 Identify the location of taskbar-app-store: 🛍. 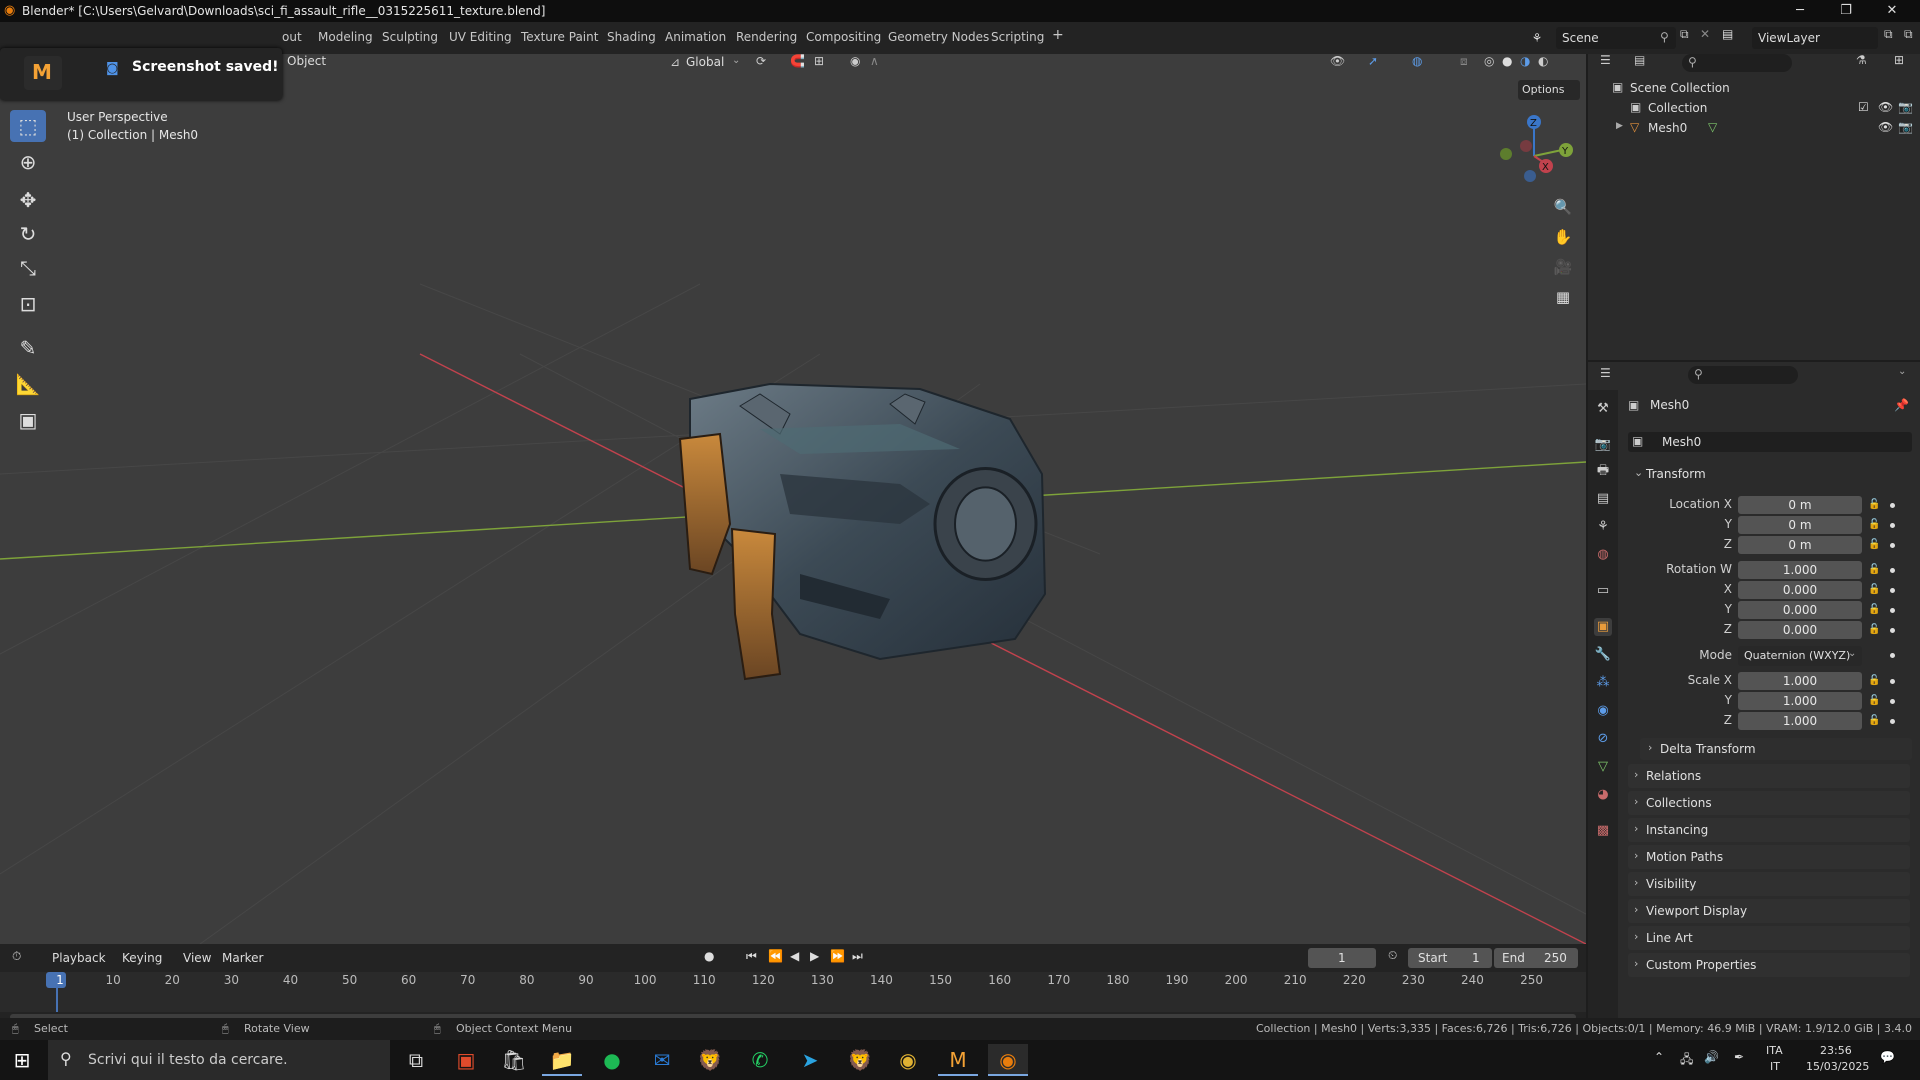
(514, 1060).